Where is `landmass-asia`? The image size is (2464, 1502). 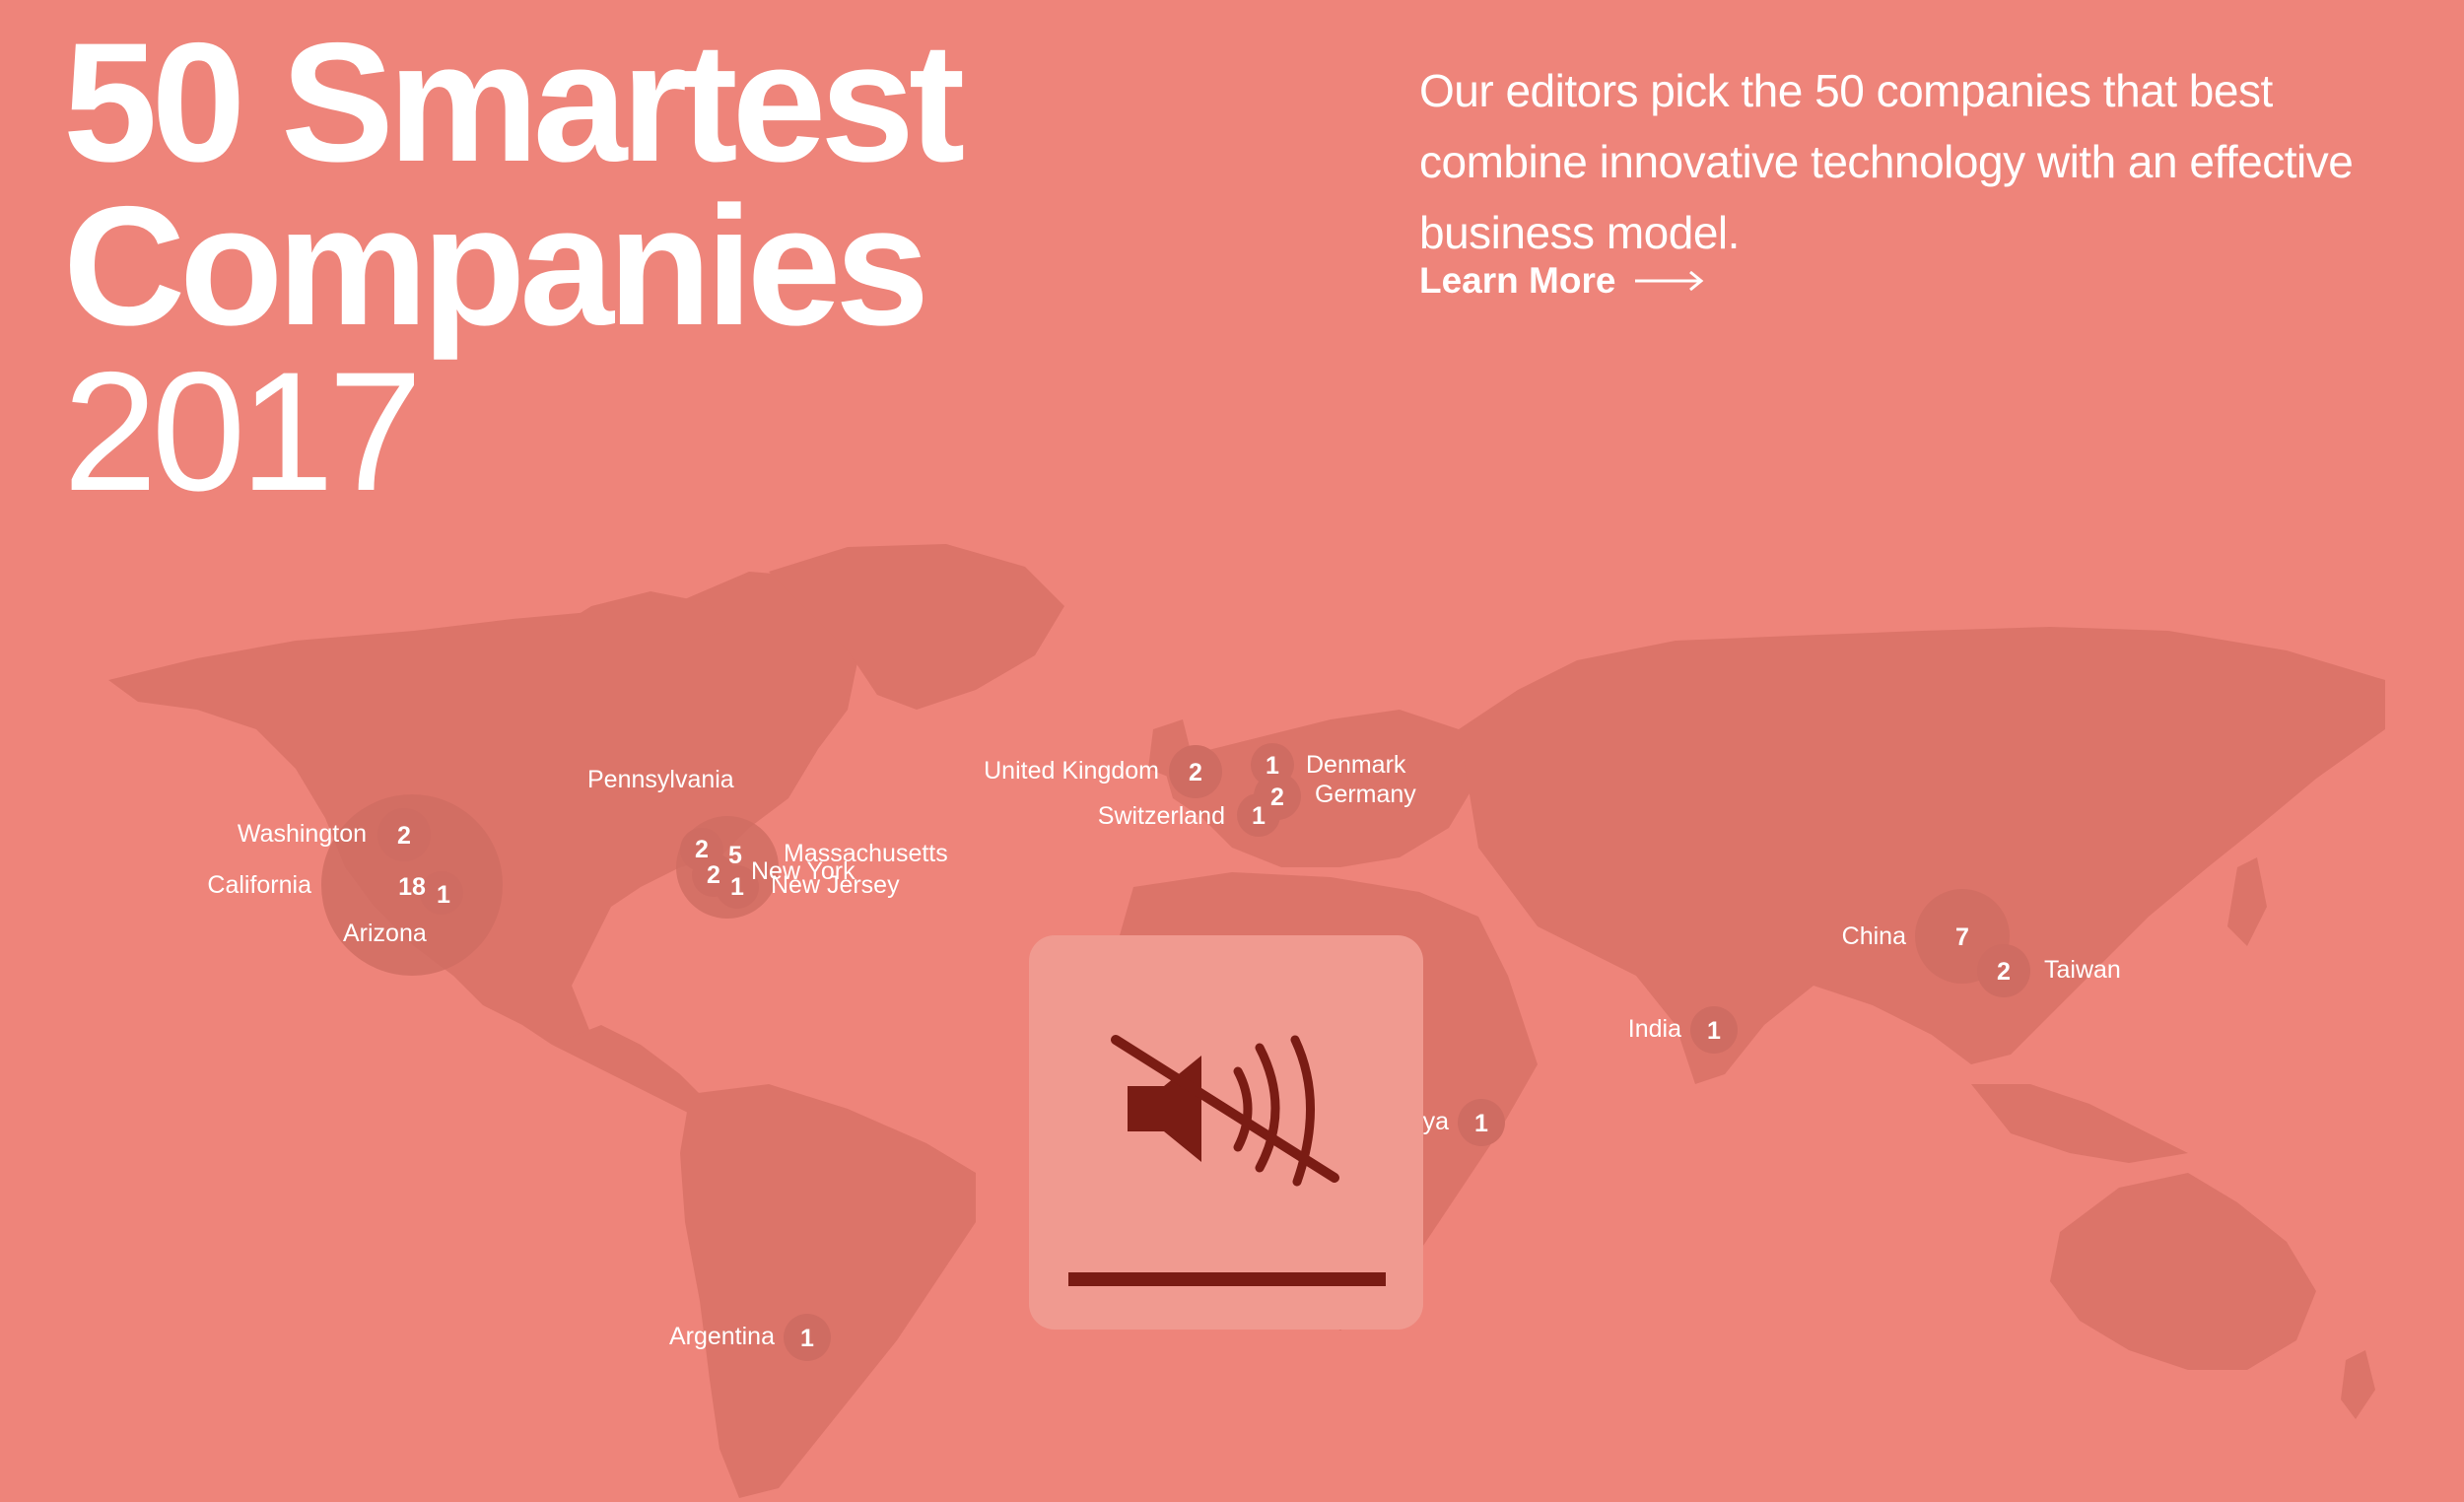
landmass-asia is located at coordinates (1922, 855).